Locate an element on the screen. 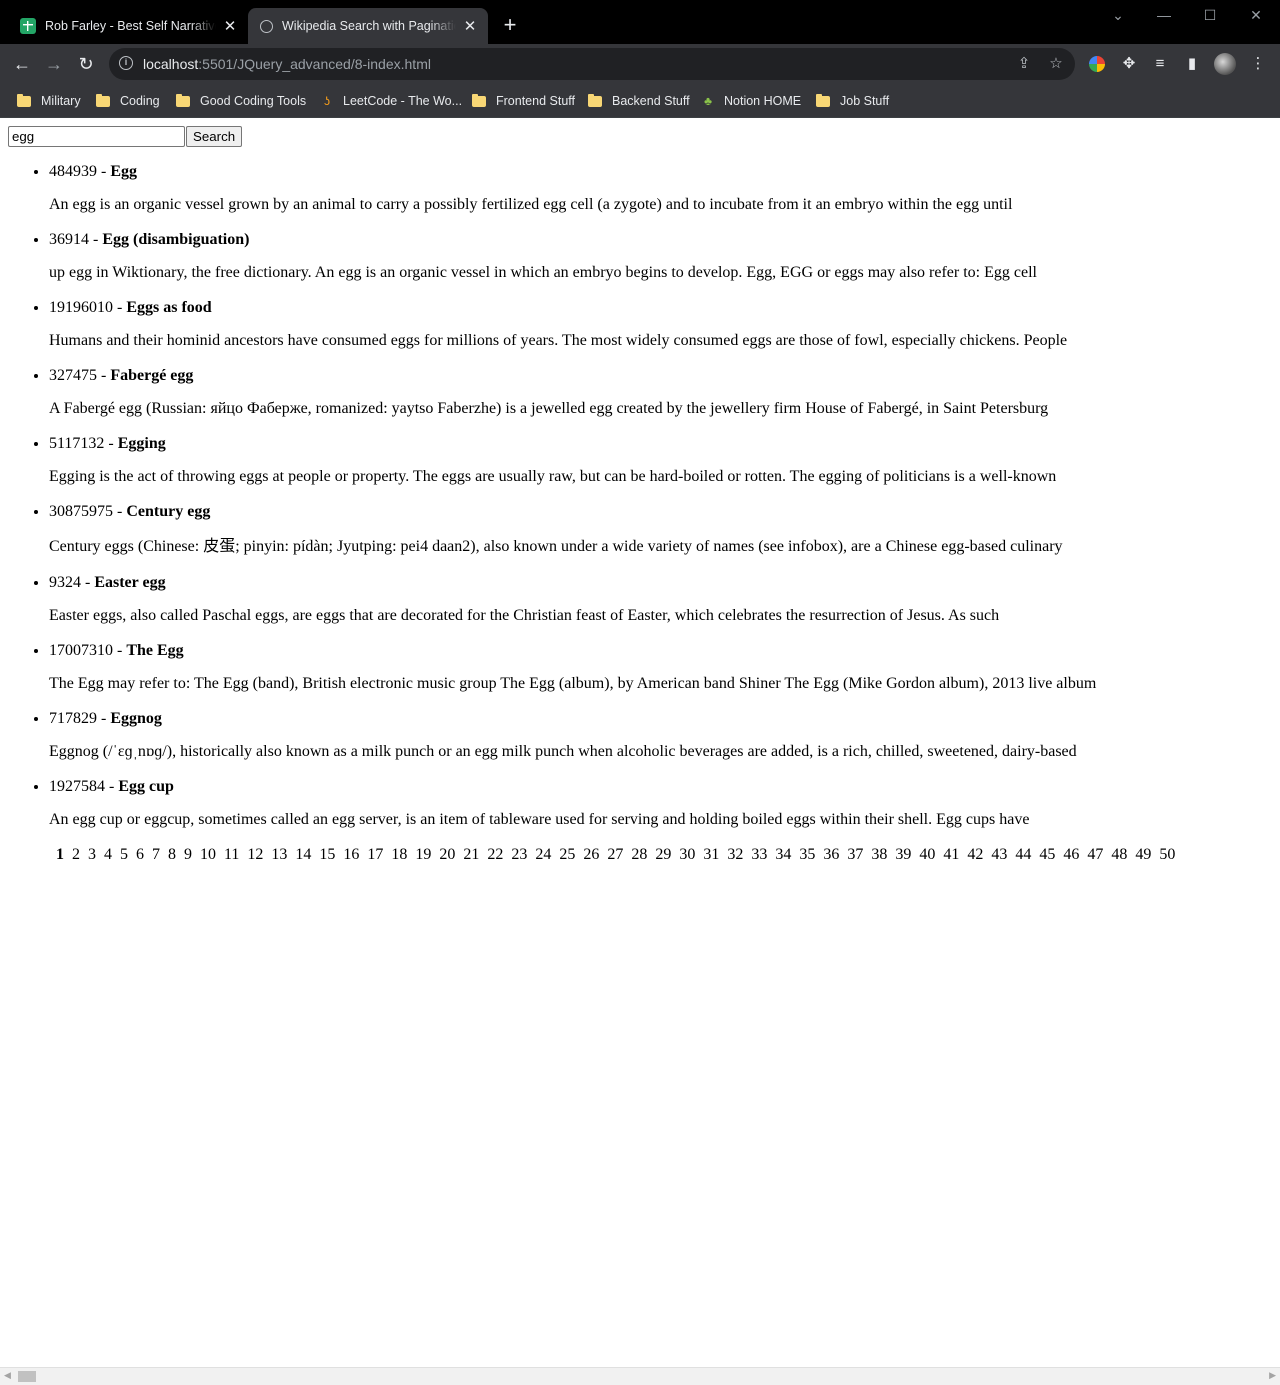 This screenshot has height=1385, width=1280. page-link: 22 is located at coordinates (495, 854).